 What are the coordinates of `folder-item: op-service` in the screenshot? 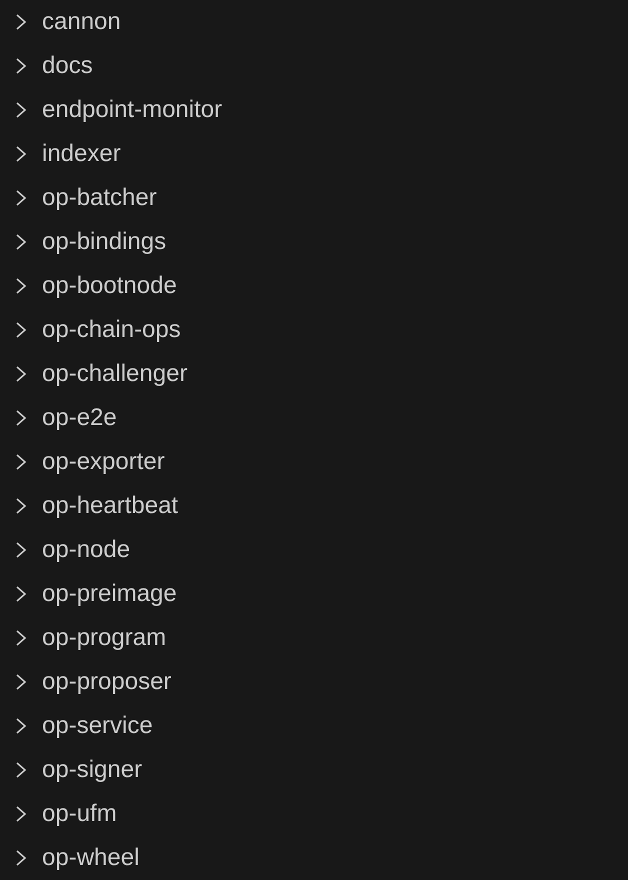 It's located at (314, 726).